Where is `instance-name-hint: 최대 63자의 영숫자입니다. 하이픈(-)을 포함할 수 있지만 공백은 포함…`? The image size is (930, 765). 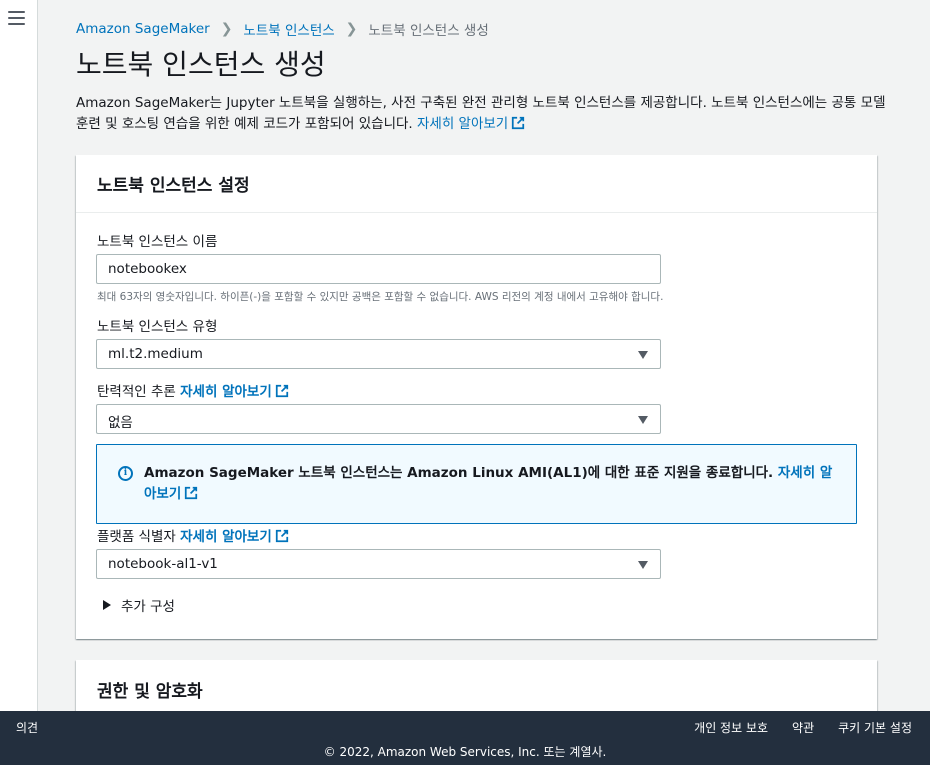 instance-name-hint: 최대 63자의 영숫자입니다. 하이픈(-)을 포함할 수 있지만 공백은 포함… is located at coordinates (380, 297).